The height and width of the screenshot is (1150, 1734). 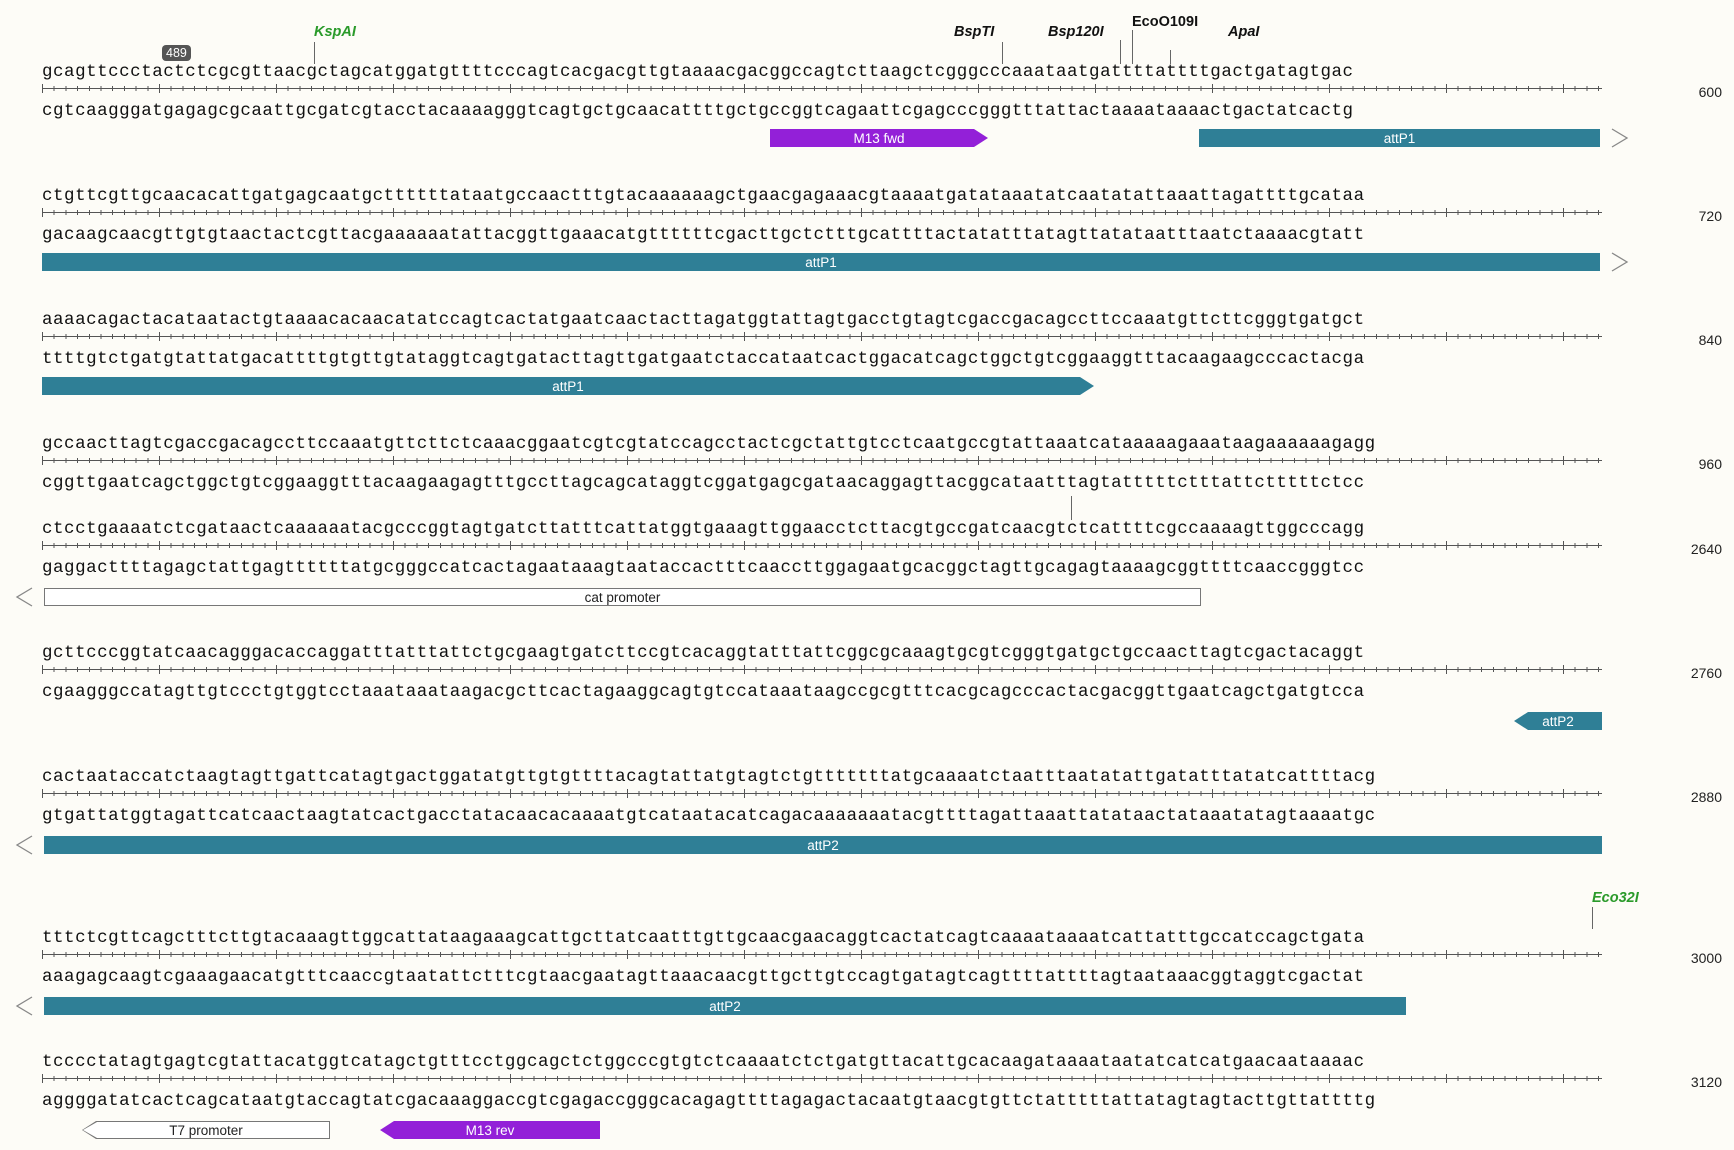 I want to click on position-label: 720, so click(x=1710, y=216).